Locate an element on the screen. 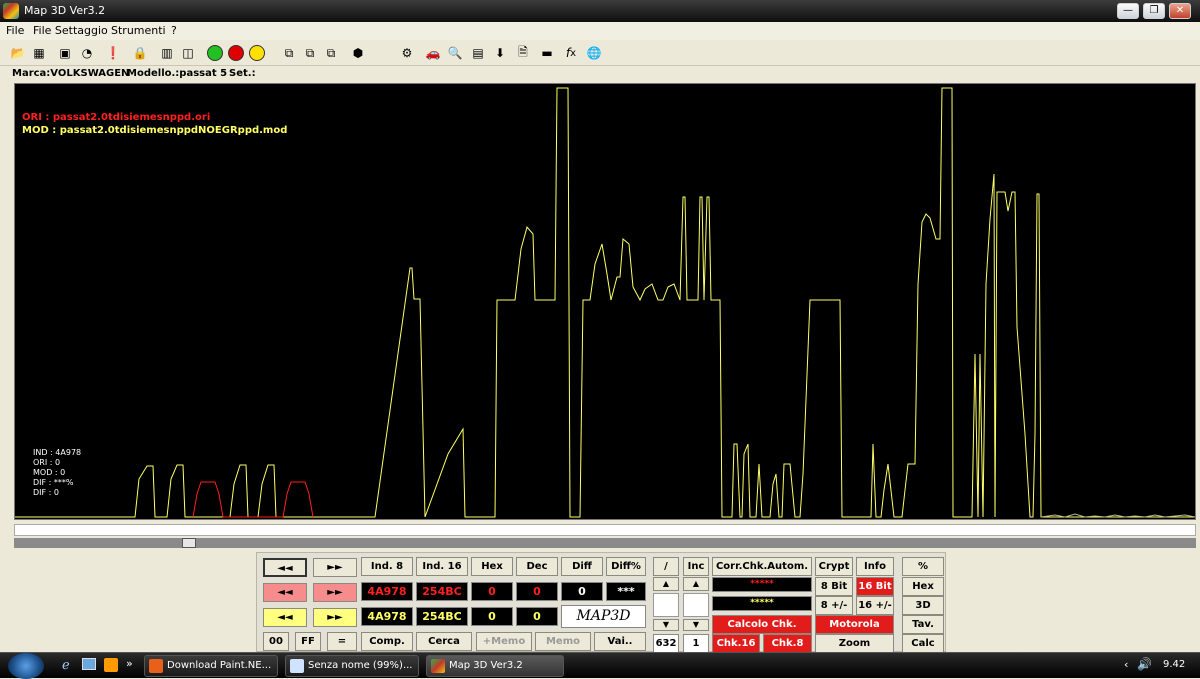  task-map3d: Map 3D Ver3.2 is located at coordinates (495, 666).